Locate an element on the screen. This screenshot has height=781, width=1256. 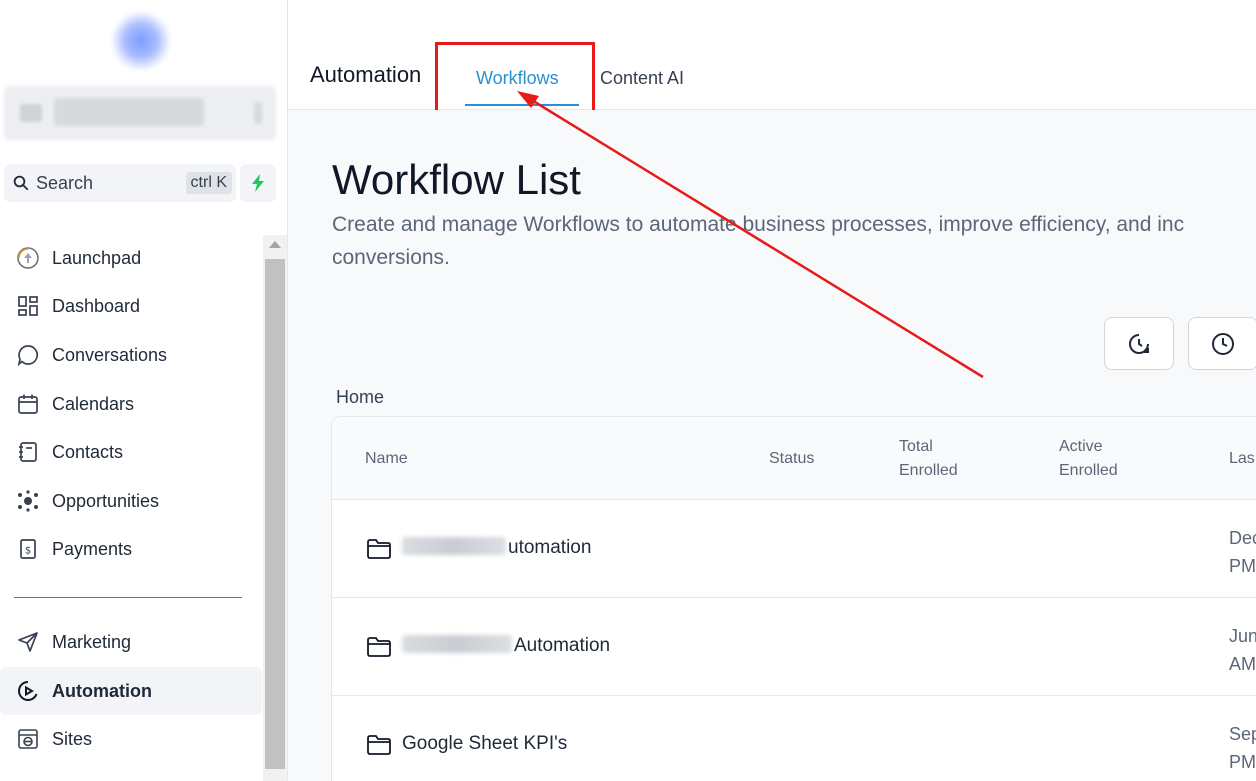
opportunities-icon is located at coordinates (28, 501).